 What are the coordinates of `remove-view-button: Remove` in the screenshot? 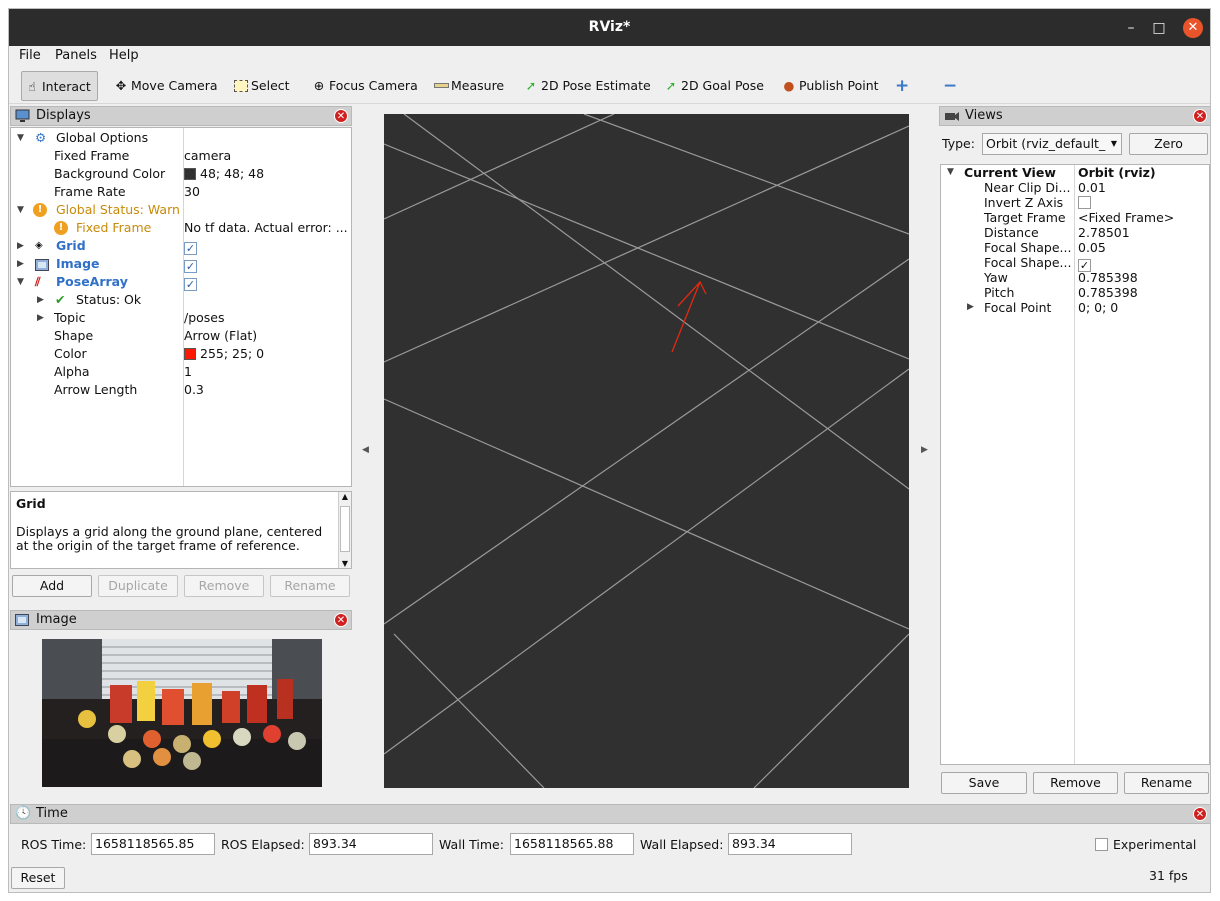 It's located at (1075, 783).